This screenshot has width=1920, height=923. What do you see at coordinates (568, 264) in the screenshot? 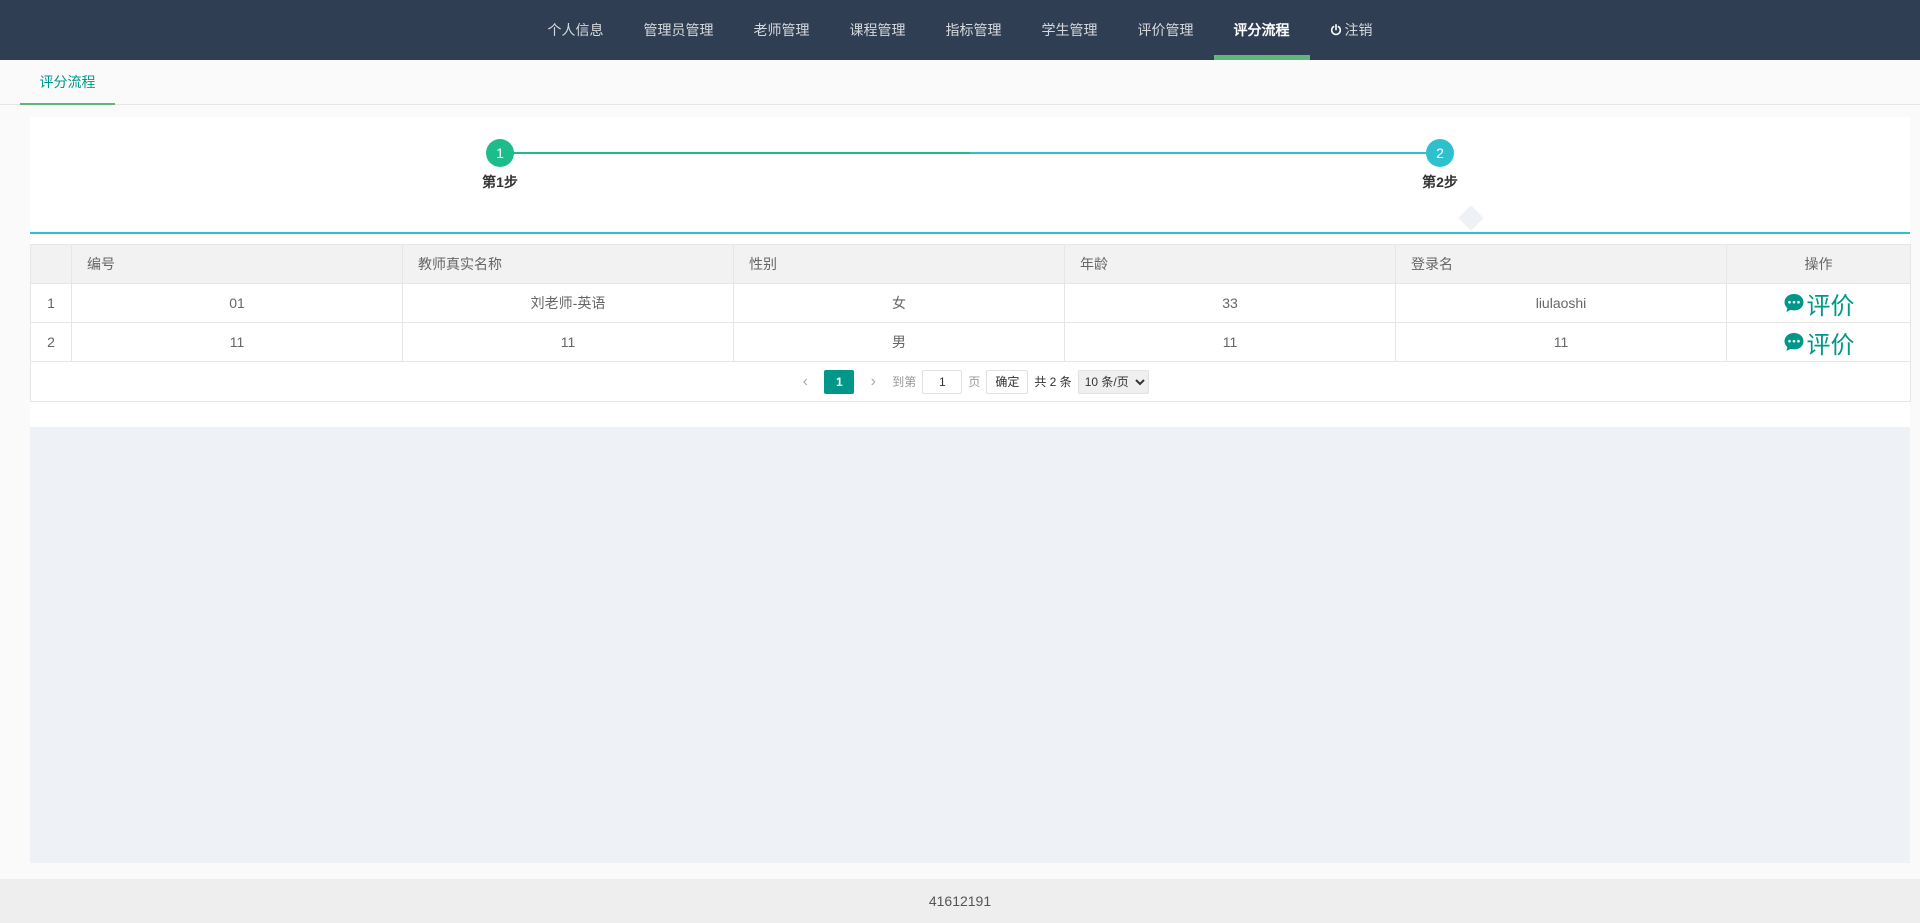
I see `header-teacher-name: 教师真实名称` at bounding box center [568, 264].